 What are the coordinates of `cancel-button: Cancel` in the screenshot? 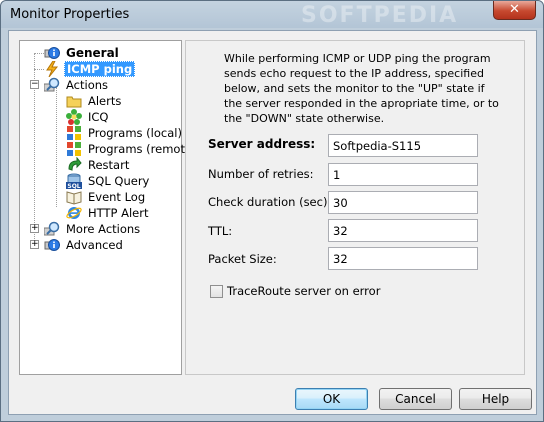 It's located at (415, 399).